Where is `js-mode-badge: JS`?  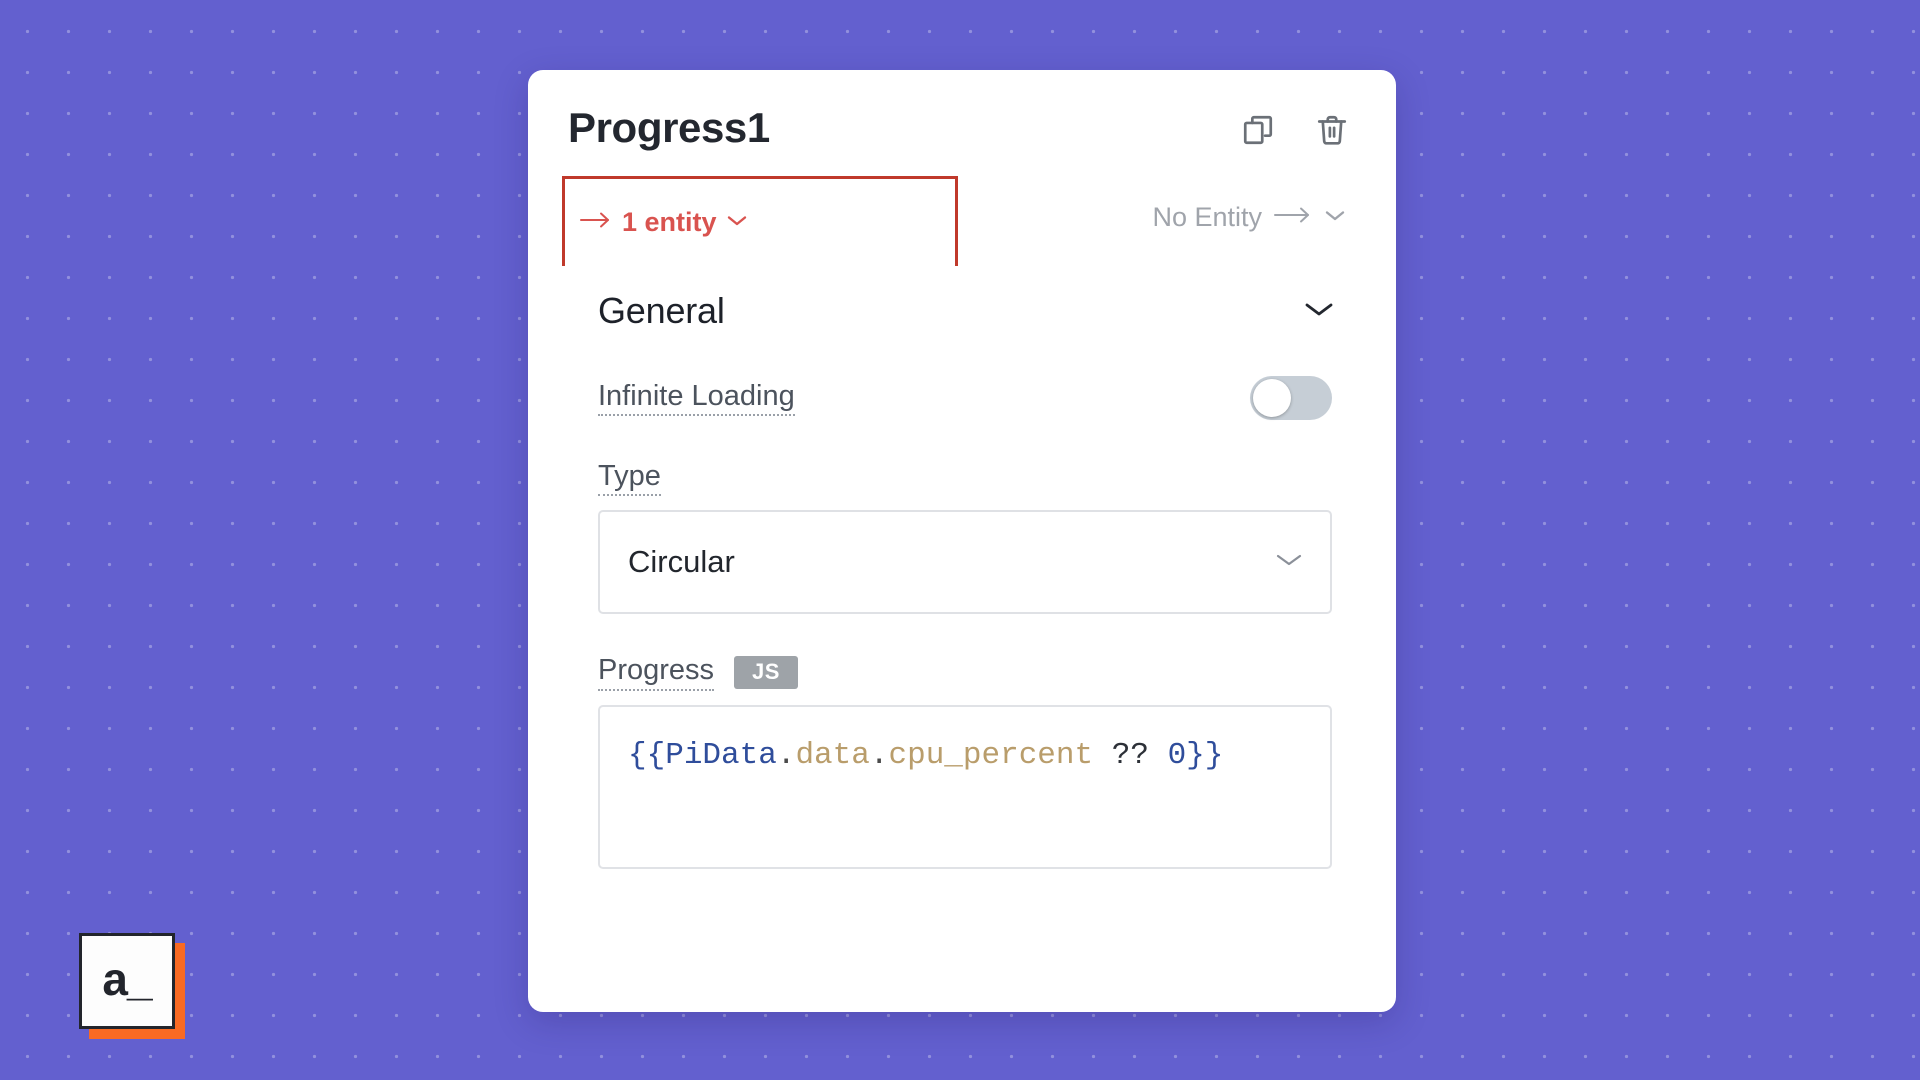 js-mode-badge: JS is located at coordinates (766, 673).